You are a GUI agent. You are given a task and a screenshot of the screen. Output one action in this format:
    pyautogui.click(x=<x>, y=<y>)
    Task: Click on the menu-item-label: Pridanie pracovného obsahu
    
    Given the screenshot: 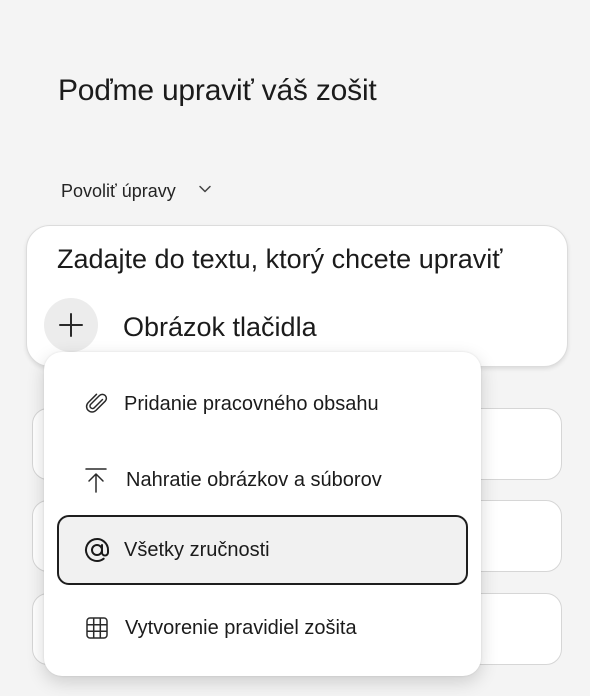 What is the action you would take?
    pyautogui.click(x=251, y=403)
    